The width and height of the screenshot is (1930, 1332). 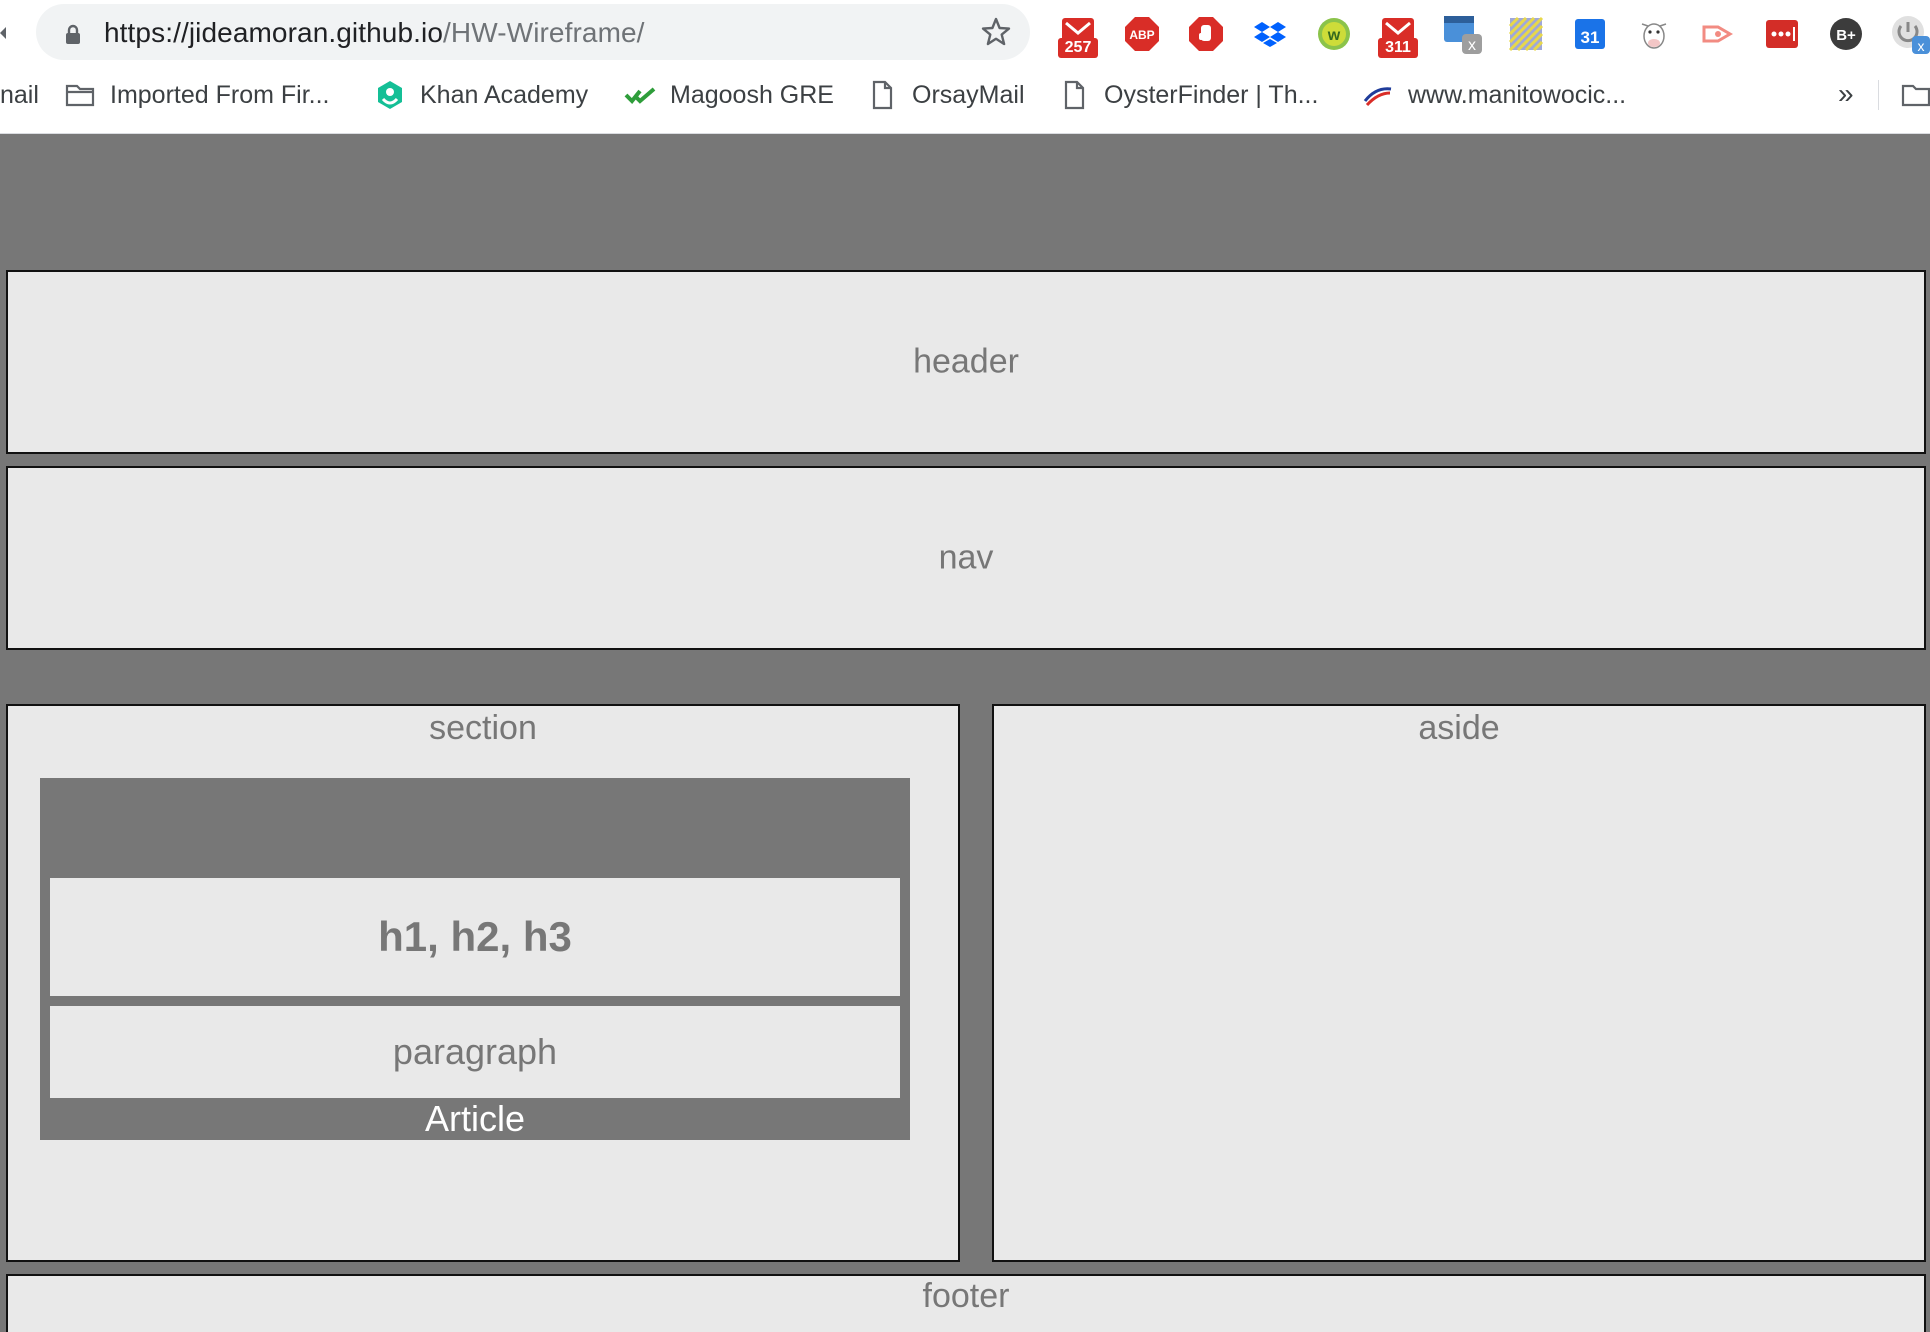 I want to click on bookmark-mail: nail, so click(x=19, y=95).